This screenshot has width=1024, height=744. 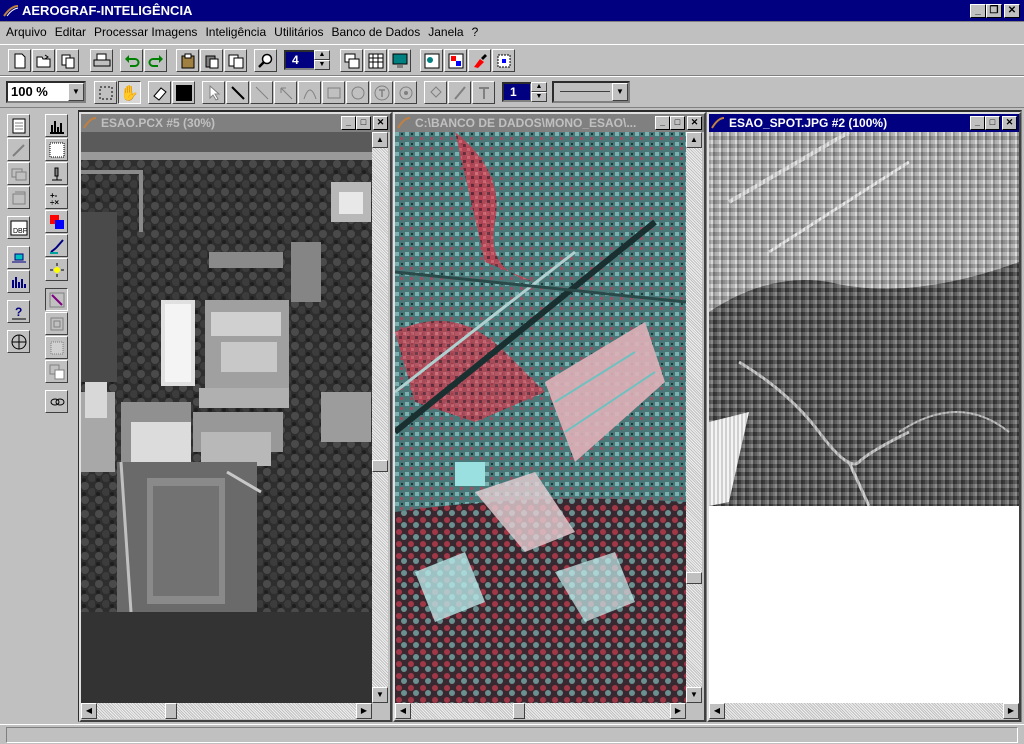 I want to click on copy-file-button, so click(x=67, y=60).